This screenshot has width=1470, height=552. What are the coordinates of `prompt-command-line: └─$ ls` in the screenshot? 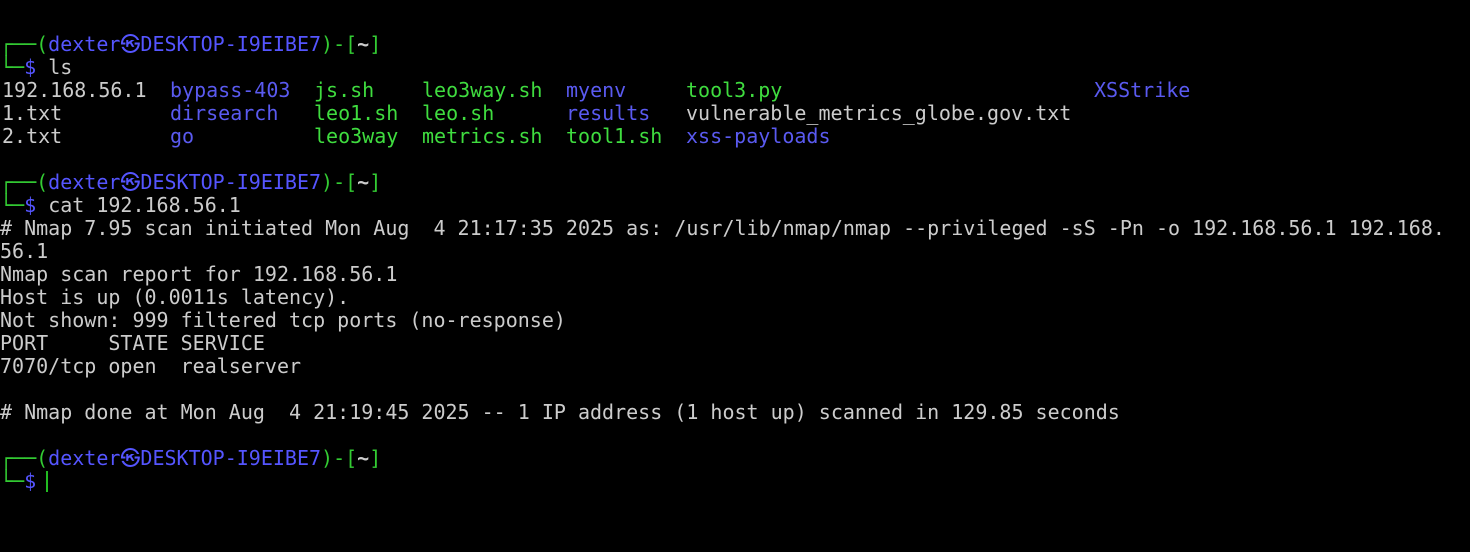 It's located at (36, 67).